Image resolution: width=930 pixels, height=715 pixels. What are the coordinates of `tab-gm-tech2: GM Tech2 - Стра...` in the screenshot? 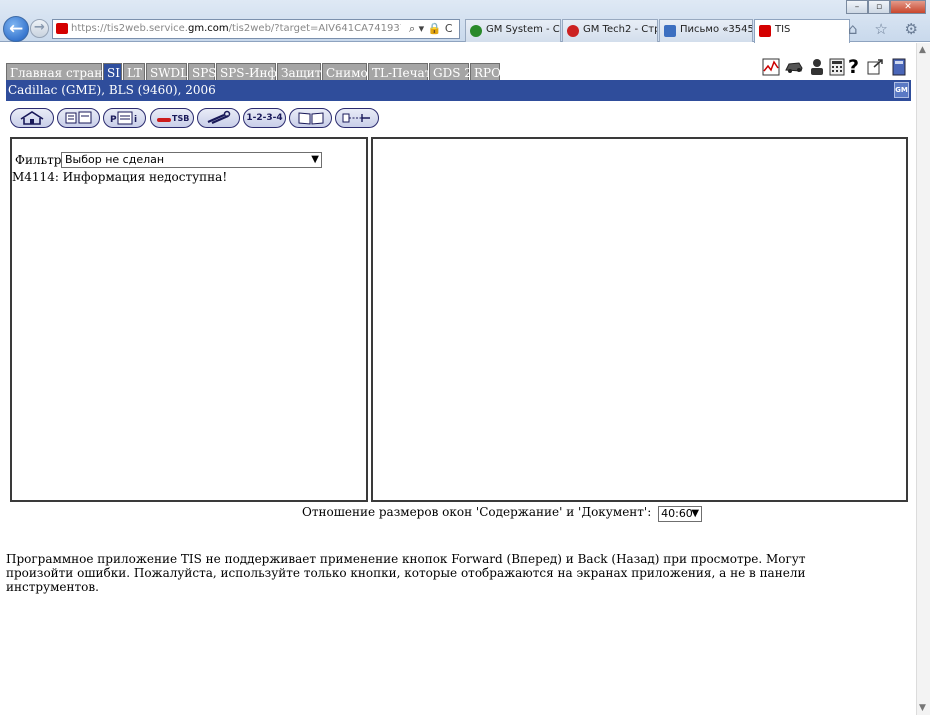 It's located at (610, 30).